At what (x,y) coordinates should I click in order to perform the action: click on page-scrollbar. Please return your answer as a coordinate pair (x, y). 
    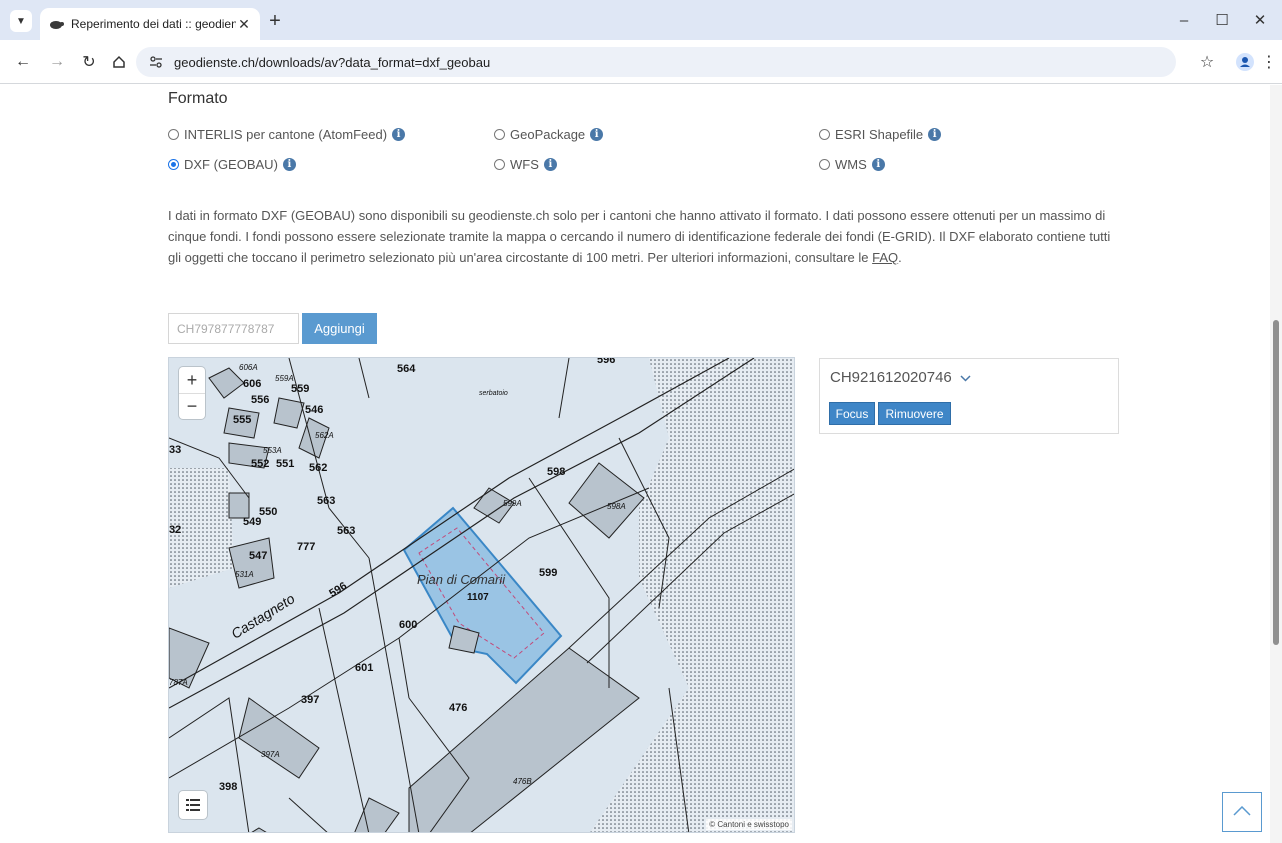
    Looking at the image, I should click on (1276, 464).